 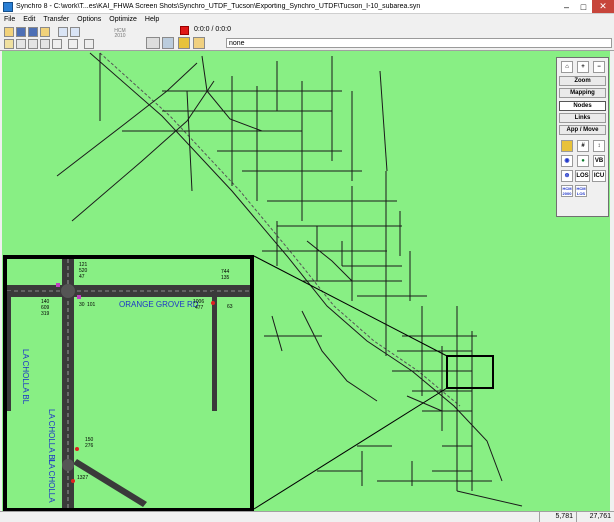 What do you see at coordinates (9, 44) in the screenshot?
I see `lane-settings-icon` at bounding box center [9, 44].